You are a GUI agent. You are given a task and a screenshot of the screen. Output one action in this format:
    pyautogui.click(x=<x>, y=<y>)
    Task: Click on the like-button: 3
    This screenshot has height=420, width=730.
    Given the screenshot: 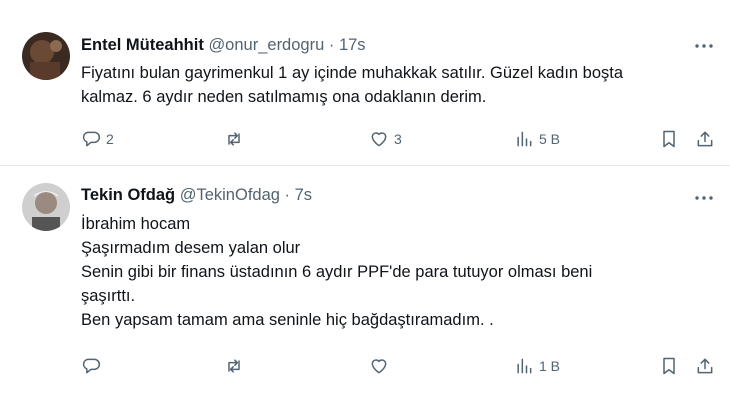 What is the action you would take?
    pyautogui.click(x=385, y=139)
    